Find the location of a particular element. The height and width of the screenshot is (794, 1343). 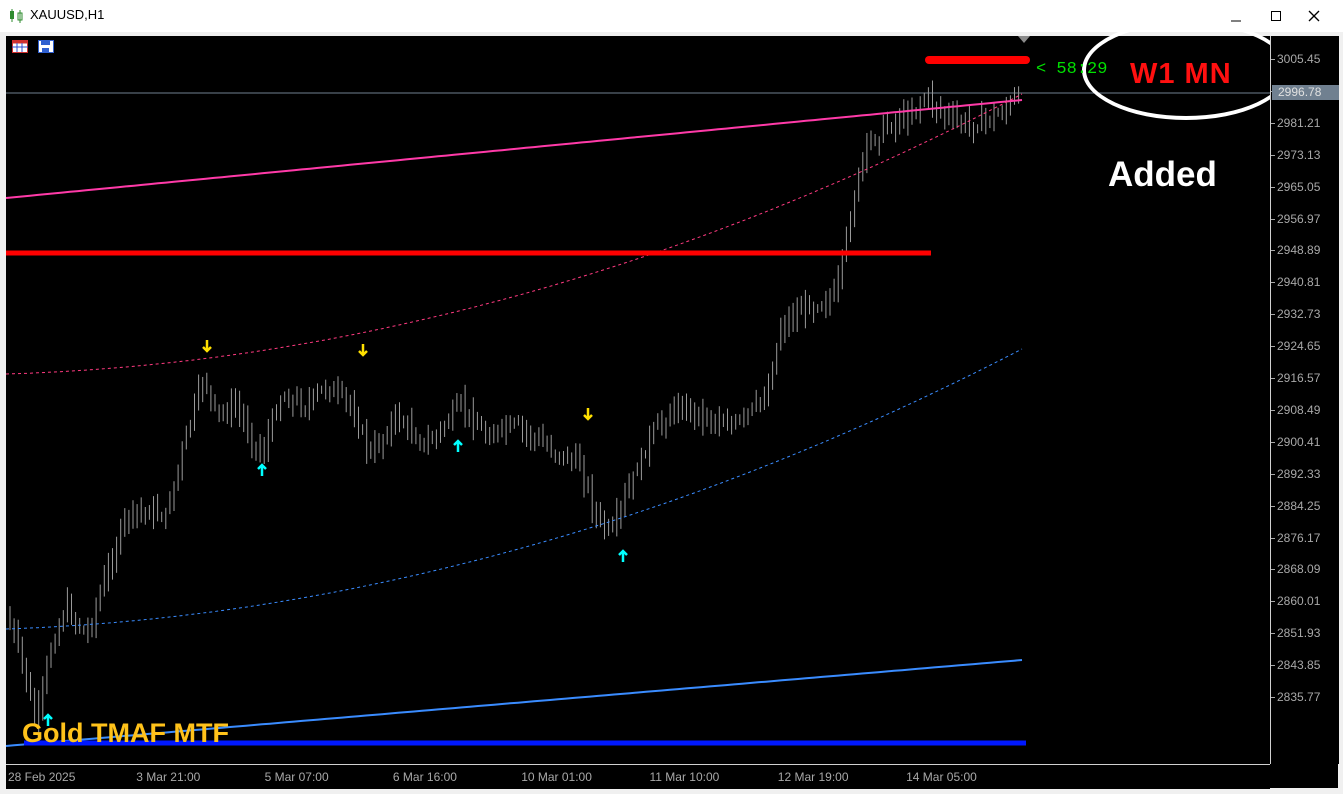

price-axis-label: 2835.77 is located at coordinates (1299, 697).